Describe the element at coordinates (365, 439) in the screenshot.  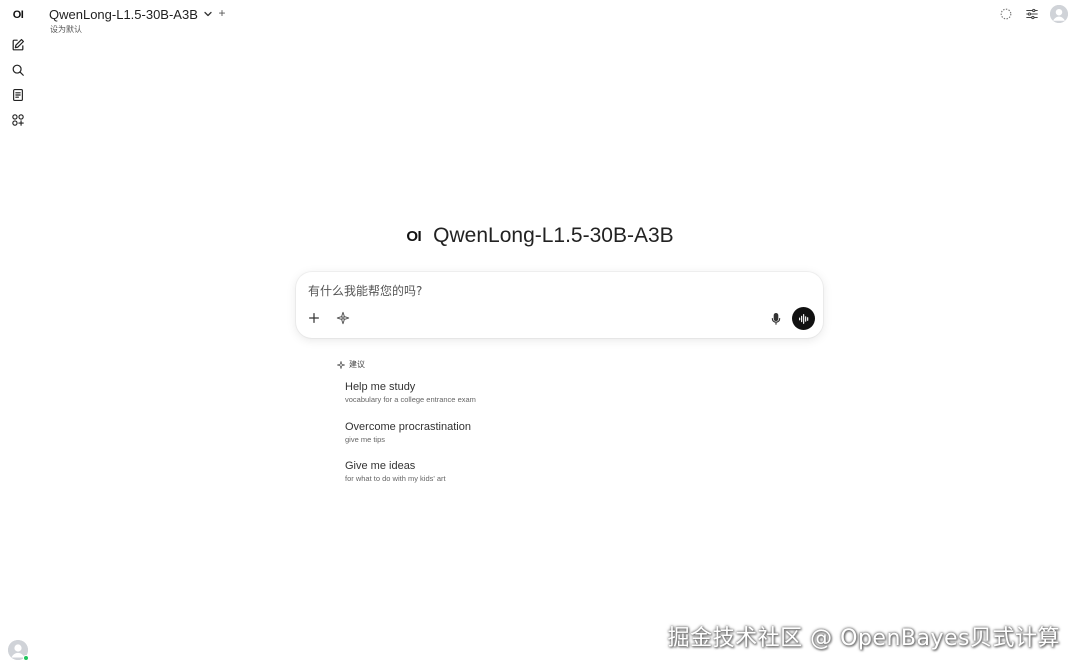
I see `suggestion-subtitle: give me tips` at that location.